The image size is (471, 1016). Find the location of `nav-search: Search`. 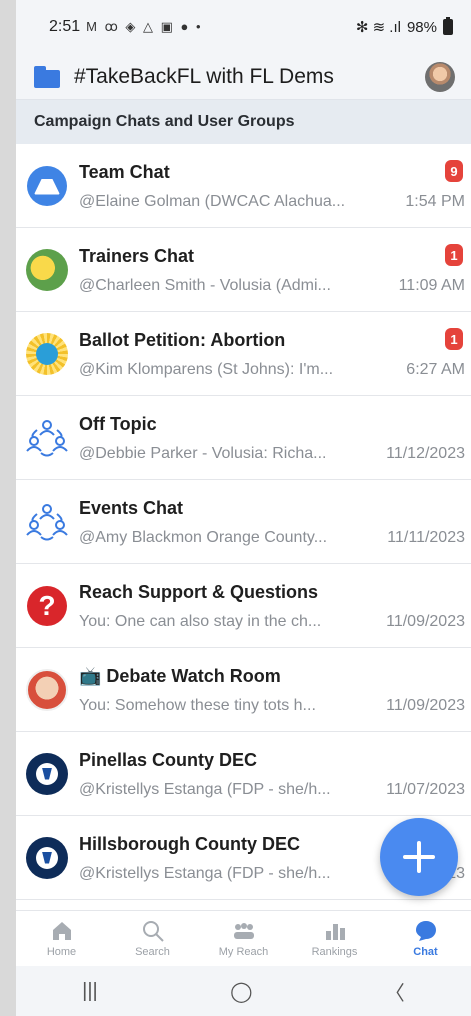

nav-search: Search is located at coordinates (152, 938).